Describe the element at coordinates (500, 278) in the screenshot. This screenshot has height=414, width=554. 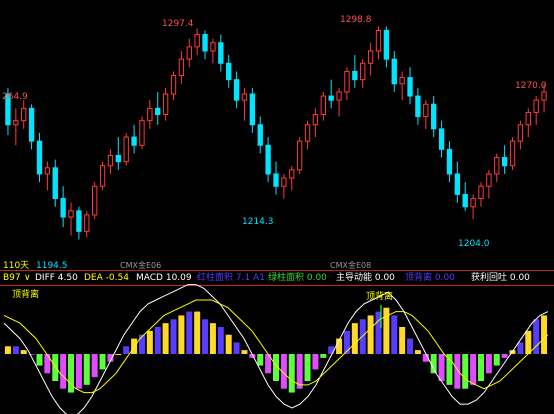
I see `profit-pullback-value: 获利回吐 0.00` at that location.